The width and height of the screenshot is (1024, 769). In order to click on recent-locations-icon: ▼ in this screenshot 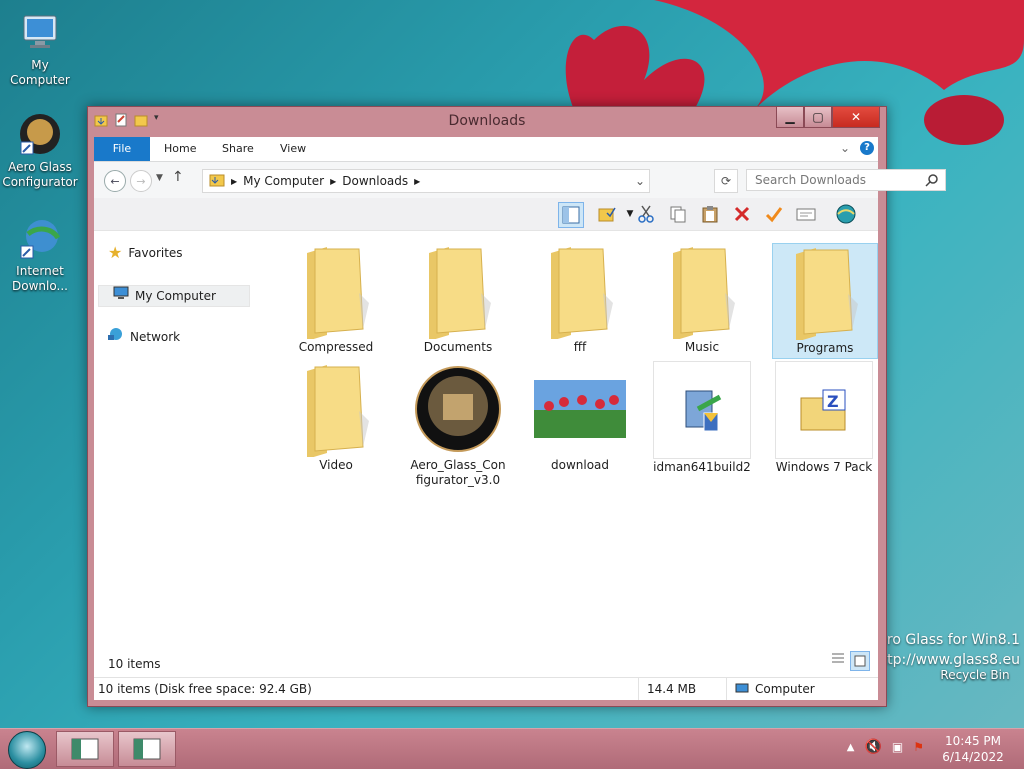, I will do `click(159, 178)`.